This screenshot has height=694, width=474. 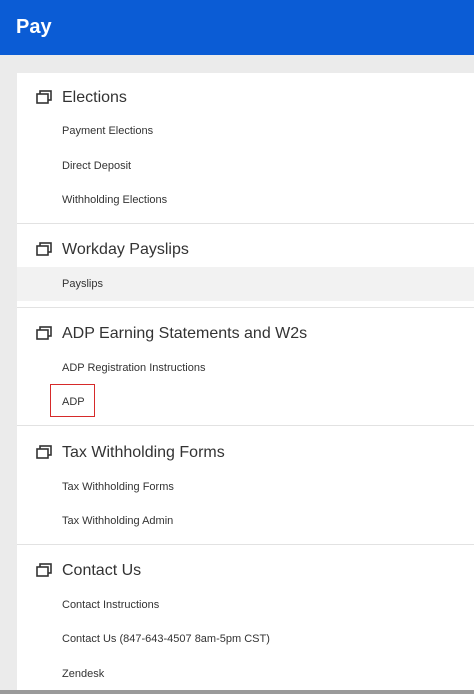 What do you see at coordinates (245, 453) in the screenshot?
I see `section-header-tax-withholding-forms: Tax Withholding Forms` at bounding box center [245, 453].